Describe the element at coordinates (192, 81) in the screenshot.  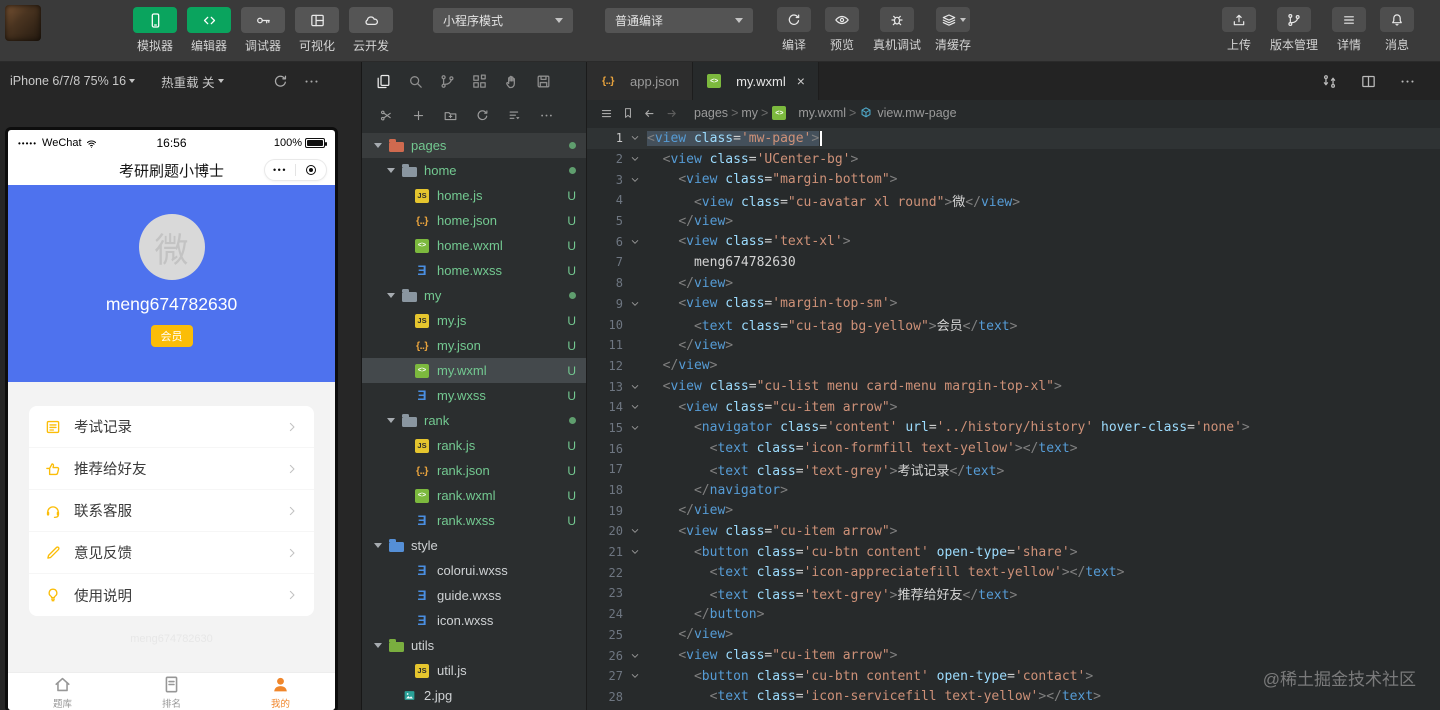
I see `hot-reload-dropdown: 热重载 关` at that location.